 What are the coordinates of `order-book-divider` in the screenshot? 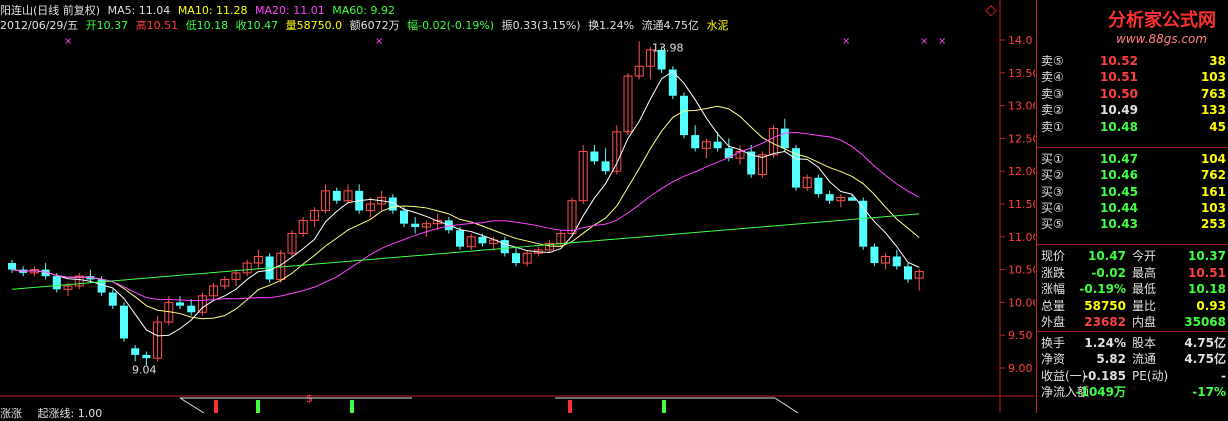 It's located at (1132, 147).